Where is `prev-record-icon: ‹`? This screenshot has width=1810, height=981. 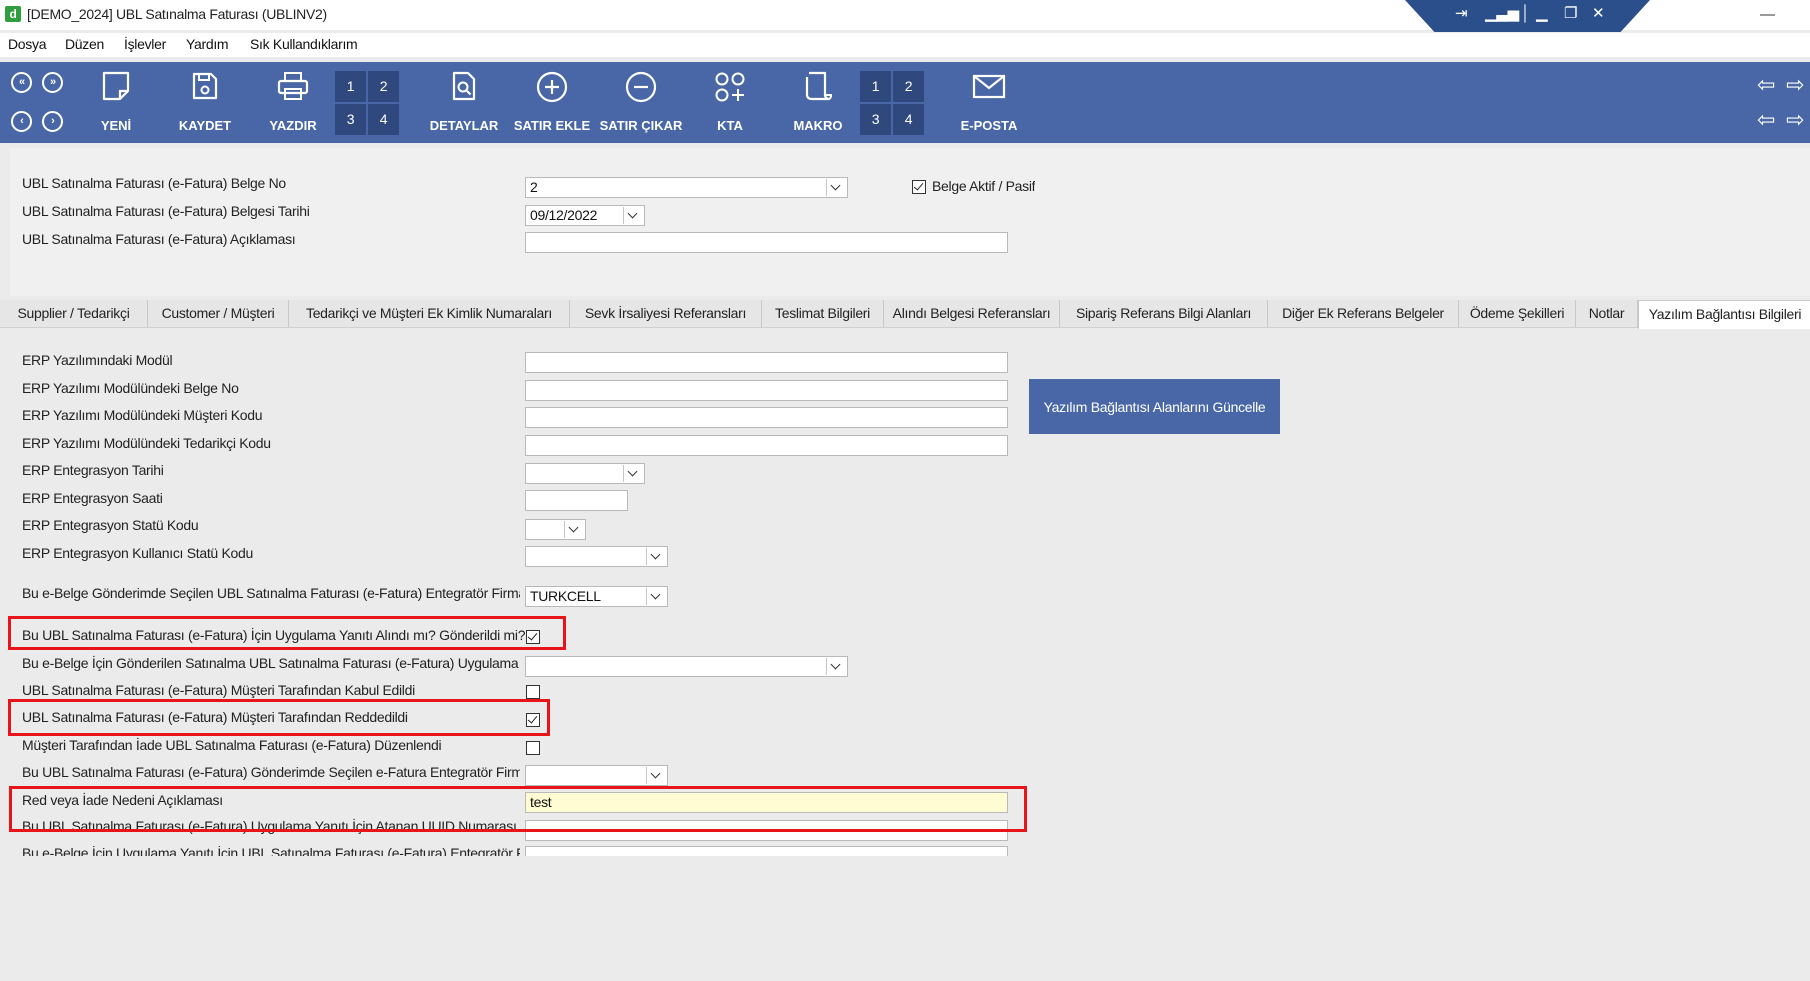
prev-record-icon: ‹ is located at coordinates (21, 121).